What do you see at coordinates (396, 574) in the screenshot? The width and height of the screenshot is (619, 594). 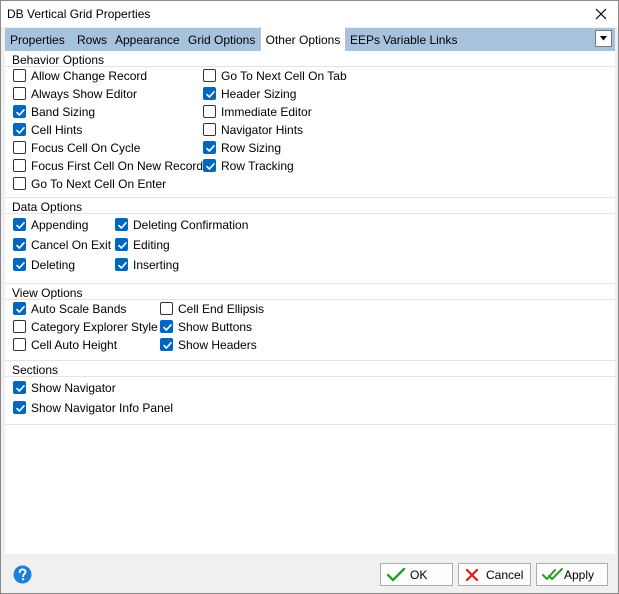 I see `green-checkmark-icon` at bounding box center [396, 574].